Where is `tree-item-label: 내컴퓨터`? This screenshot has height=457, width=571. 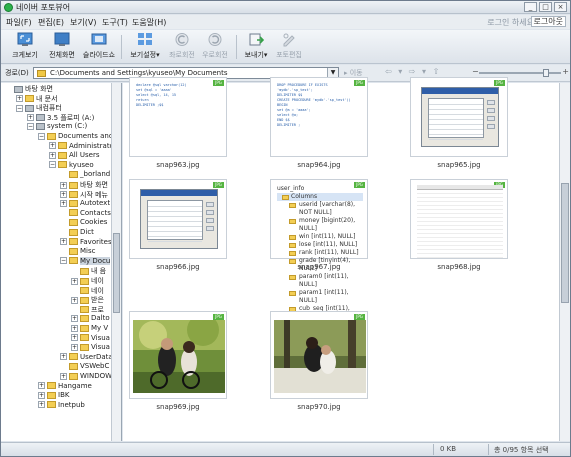
tree-item-label: 내컴퓨터 is located at coordinates (49, 108).